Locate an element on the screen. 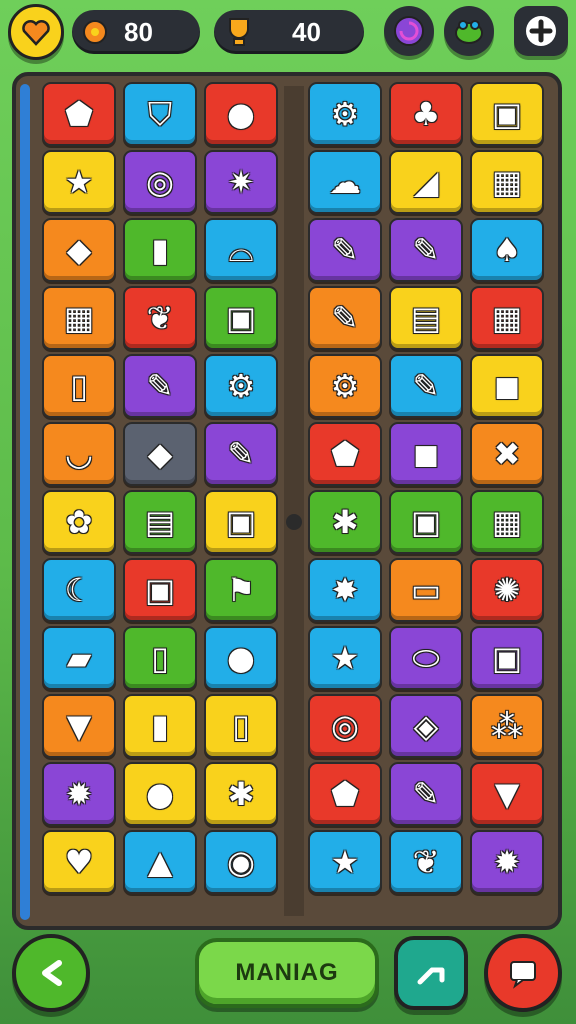 This screenshot has height=1024, width=576. add-button is located at coordinates (541, 31).